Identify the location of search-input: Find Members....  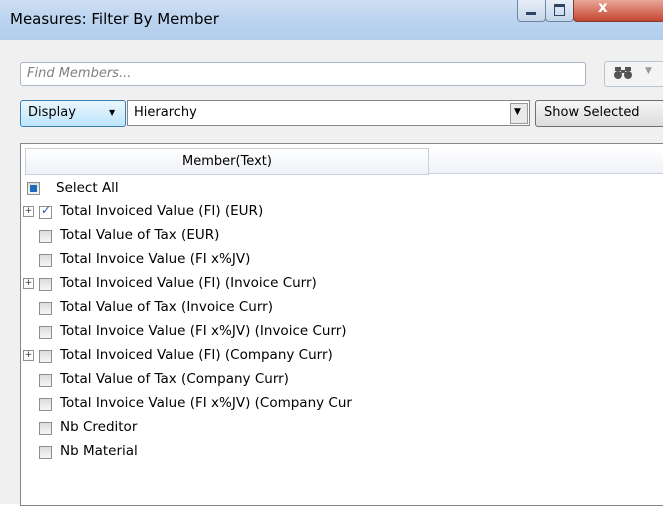
(303, 74).